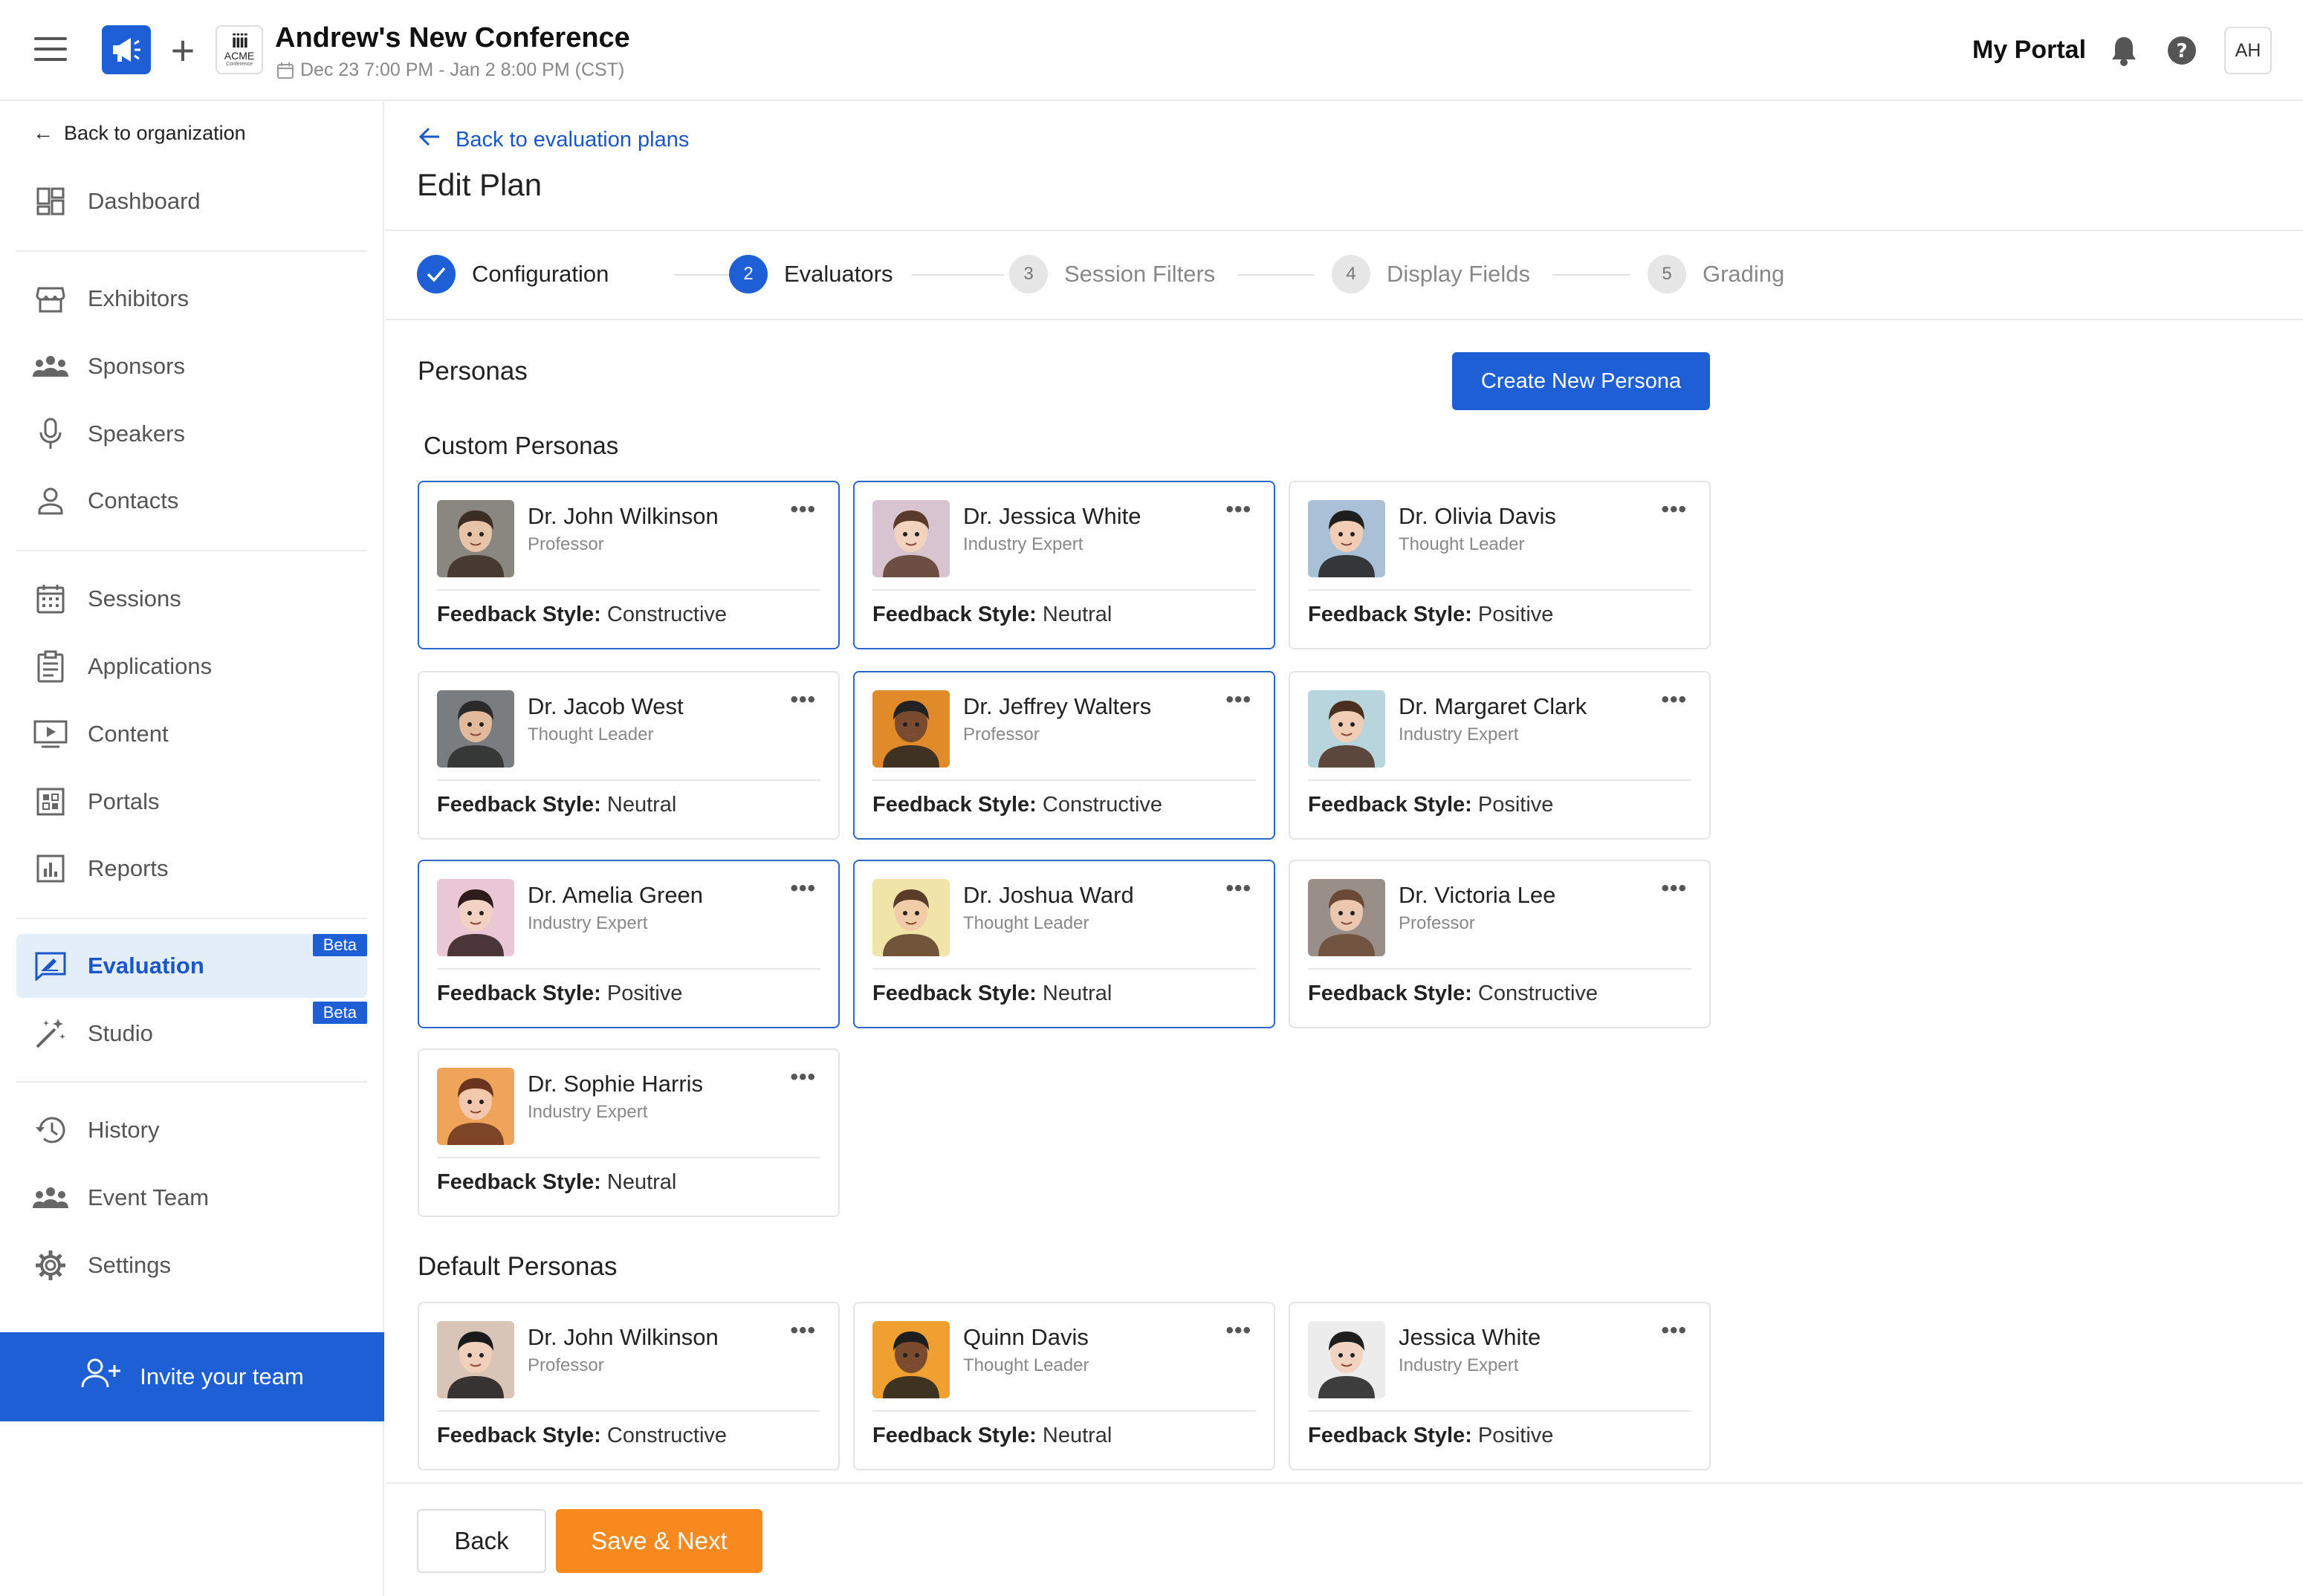  I want to click on sidebar-item-contacts: Contacts, so click(192, 501).